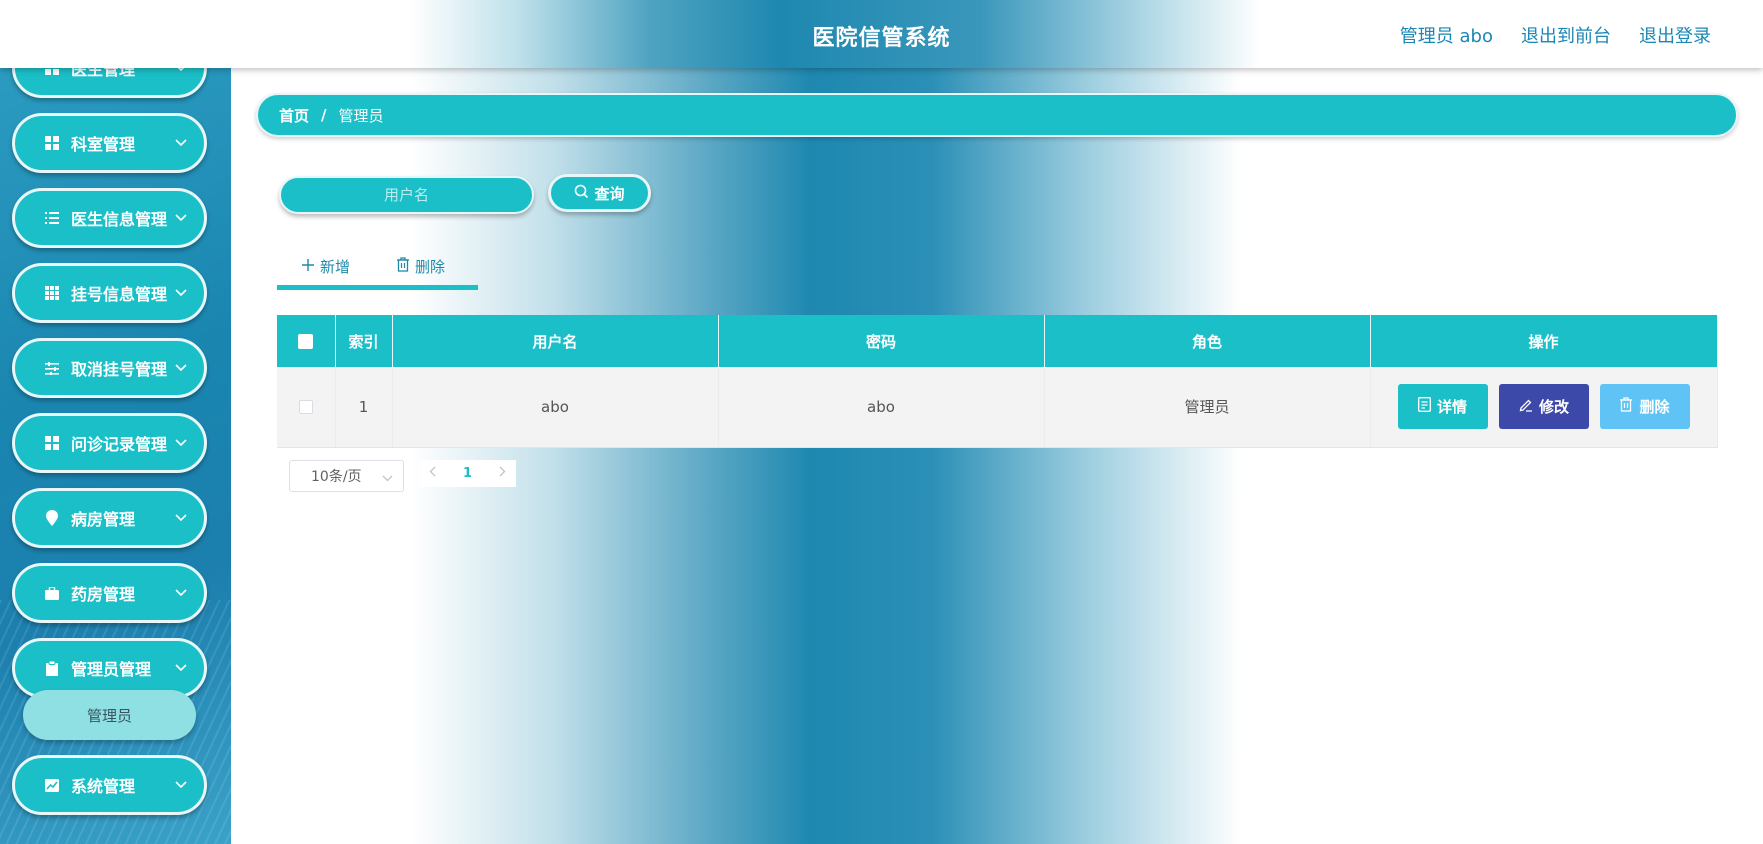 Image resolution: width=1763 pixels, height=844 pixels. What do you see at coordinates (308, 267) in the screenshot?
I see `plus-icon` at bounding box center [308, 267].